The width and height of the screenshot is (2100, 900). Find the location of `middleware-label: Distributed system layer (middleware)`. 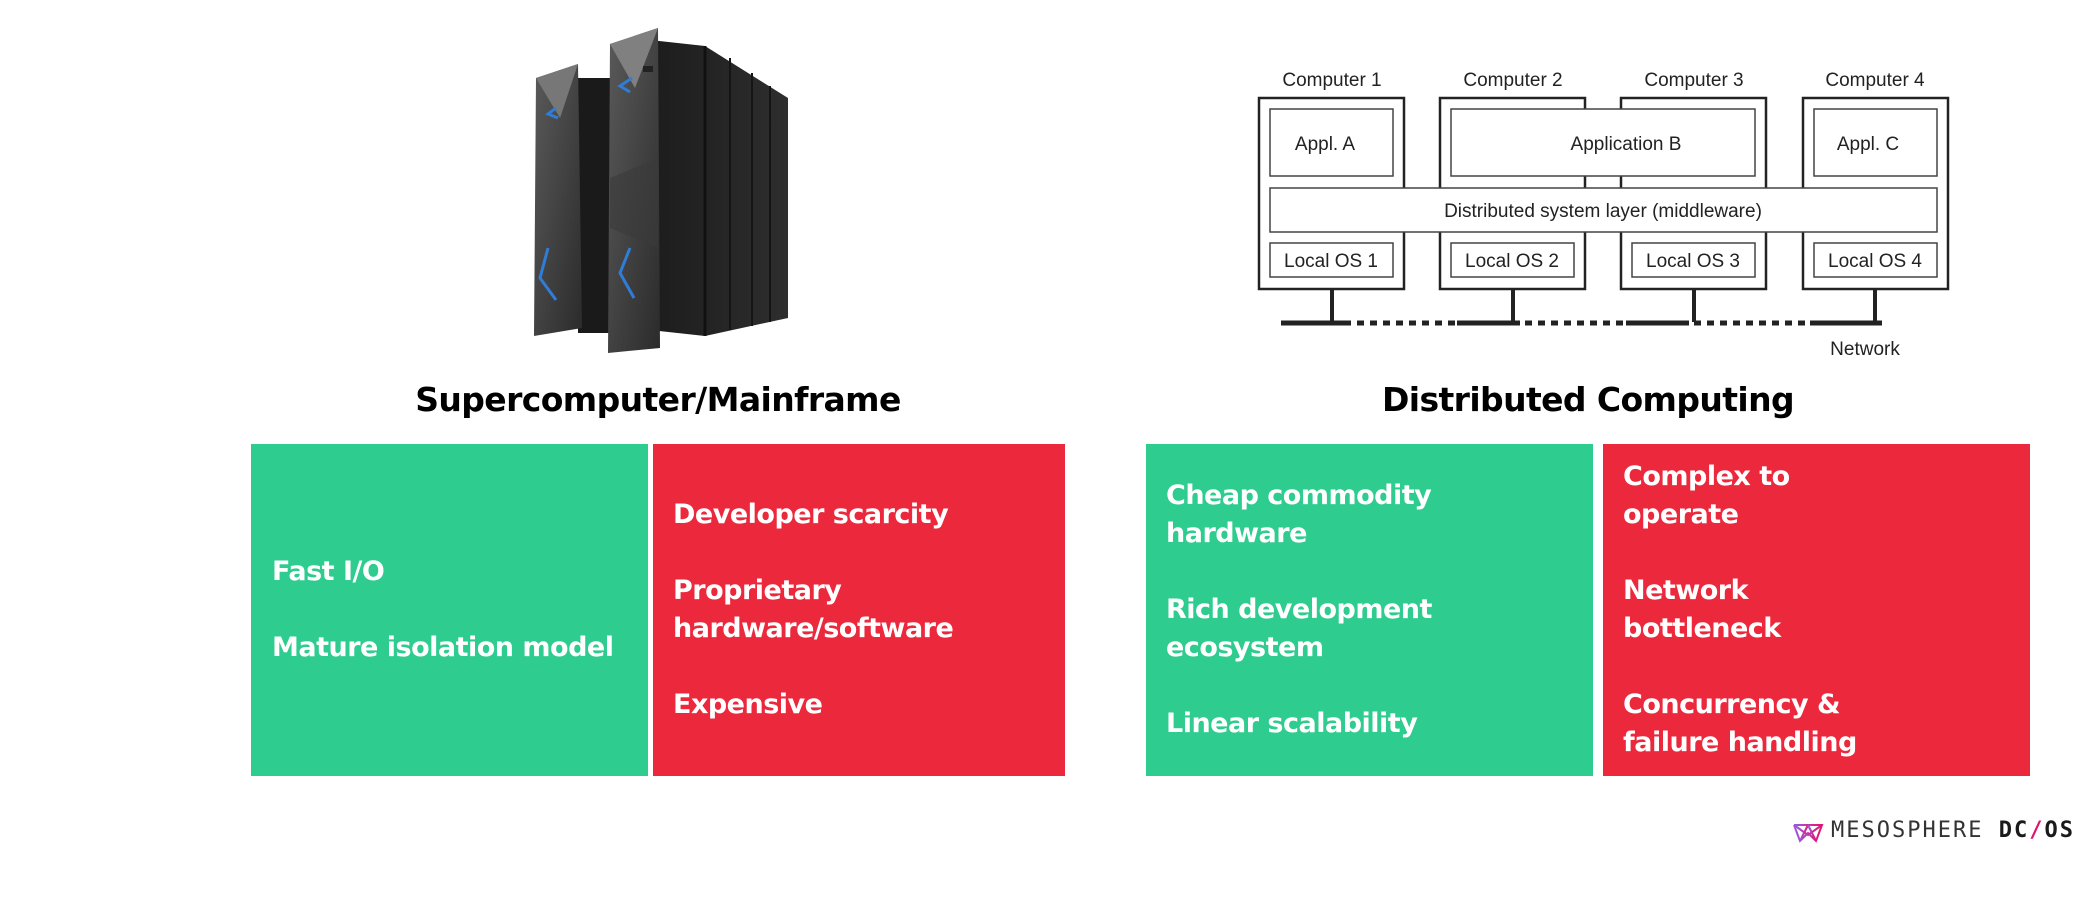

middleware-label: Distributed system layer (middleware) is located at coordinates (1603, 211).